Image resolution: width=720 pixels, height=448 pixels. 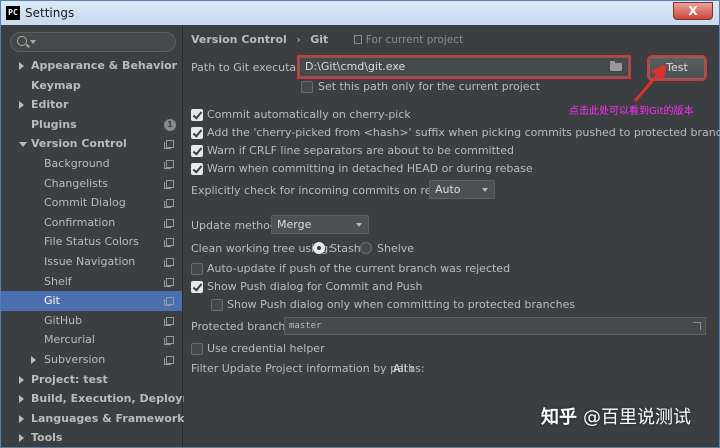 What do you see at coordinates (91, 86) in the screenshot?
I see `sidebar-item-keymap: Keymap` at bounding box center [91, 86].